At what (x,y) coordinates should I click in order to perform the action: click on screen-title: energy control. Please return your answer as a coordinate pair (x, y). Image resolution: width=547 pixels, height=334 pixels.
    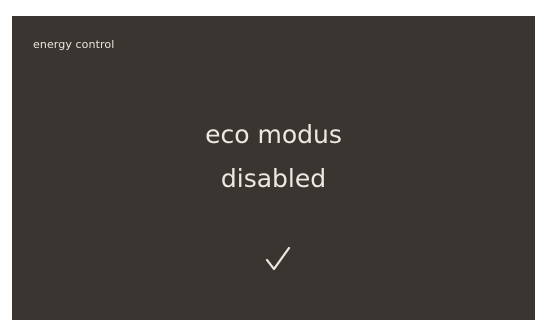
    Looking at the image, I should click on (74, 44).